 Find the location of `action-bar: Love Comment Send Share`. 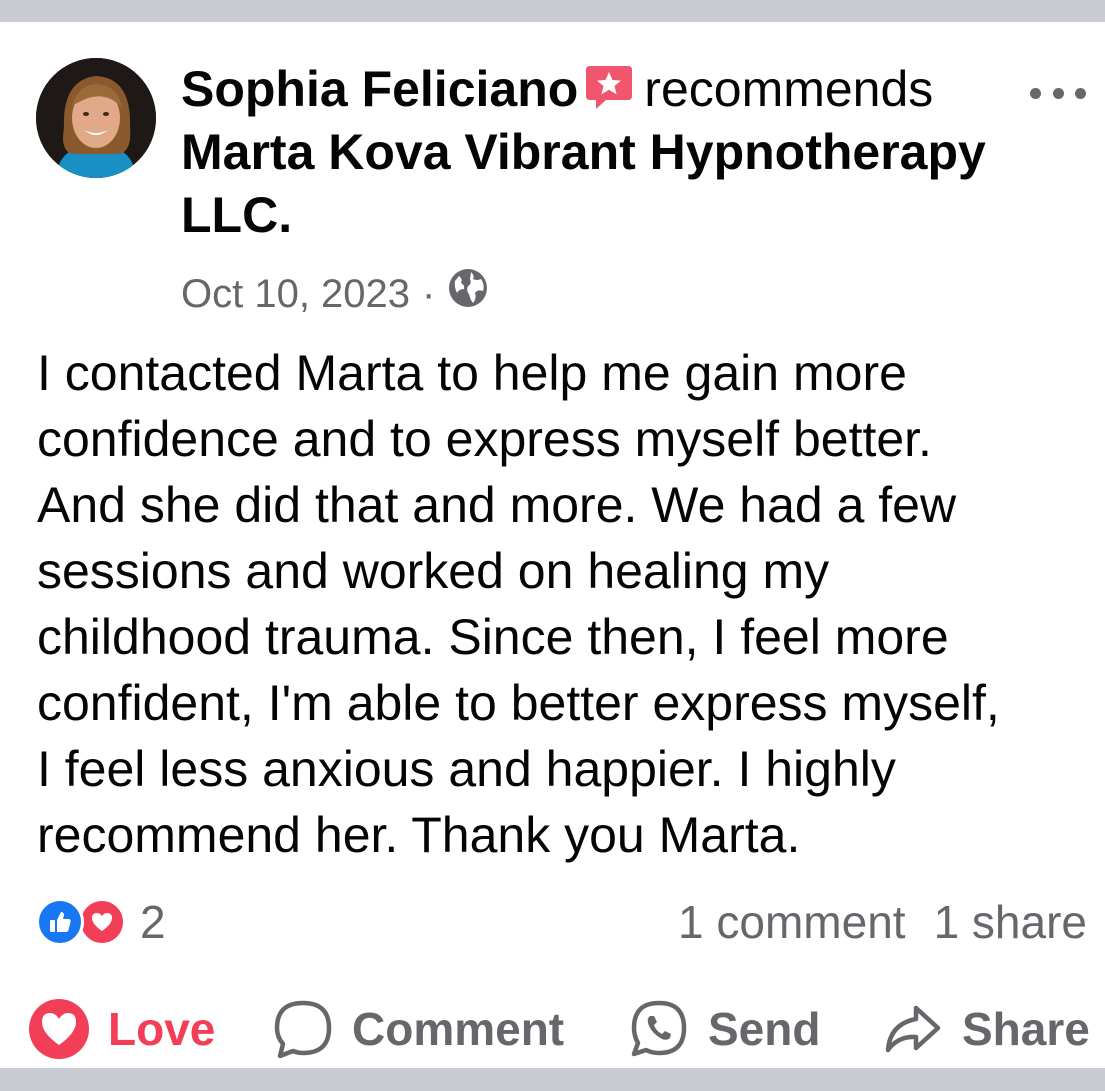

action-bar: Love Comment Send Share is located at coordinates (552, 1029).